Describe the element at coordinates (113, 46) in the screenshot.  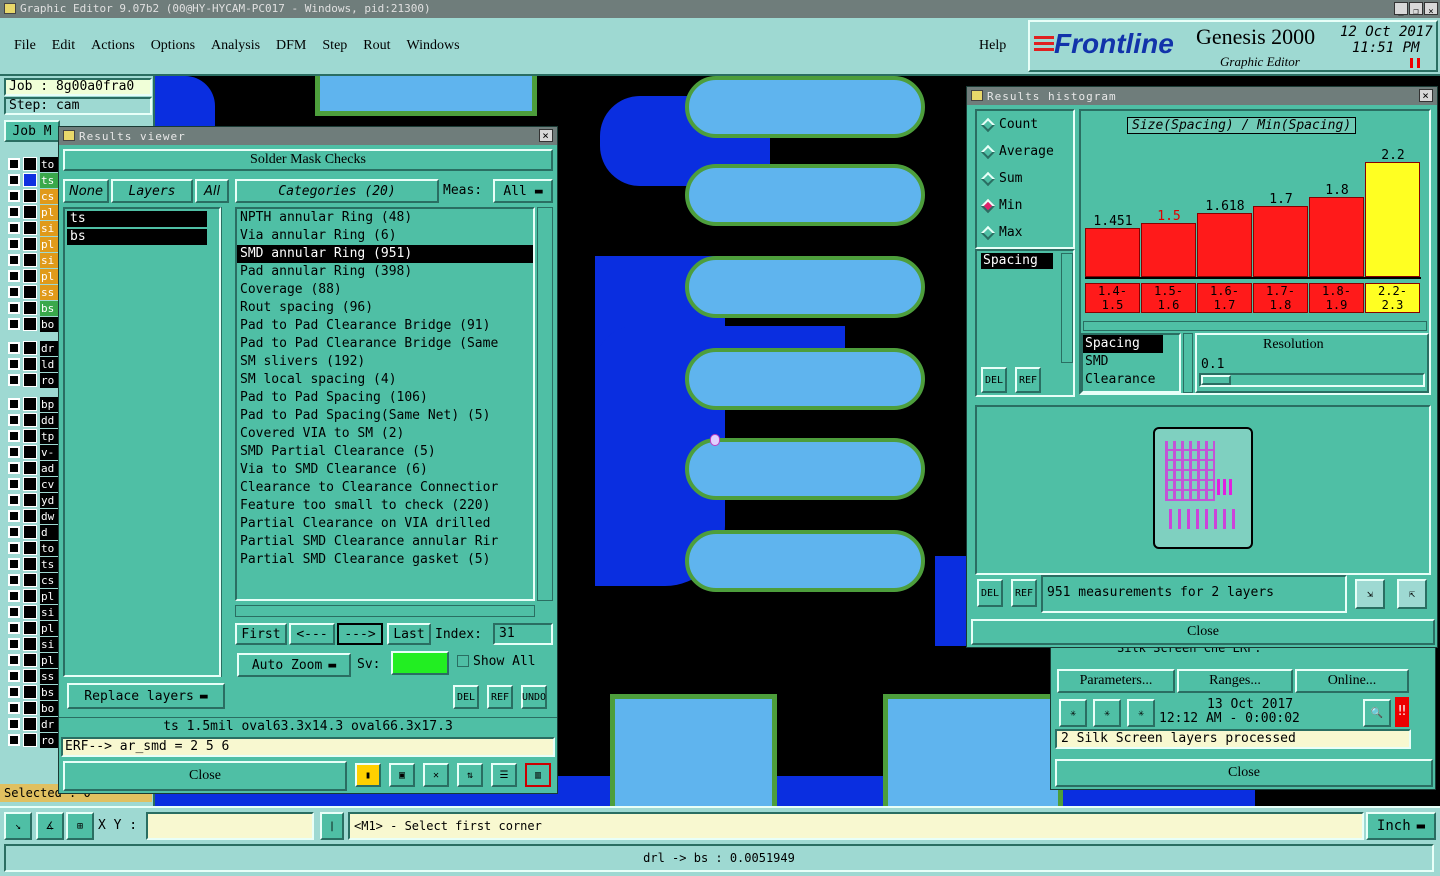
I see `menu-actions: Actions` at that location.